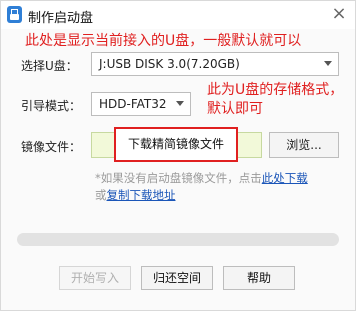  I want to click on progress-bar, so click(178, 239).